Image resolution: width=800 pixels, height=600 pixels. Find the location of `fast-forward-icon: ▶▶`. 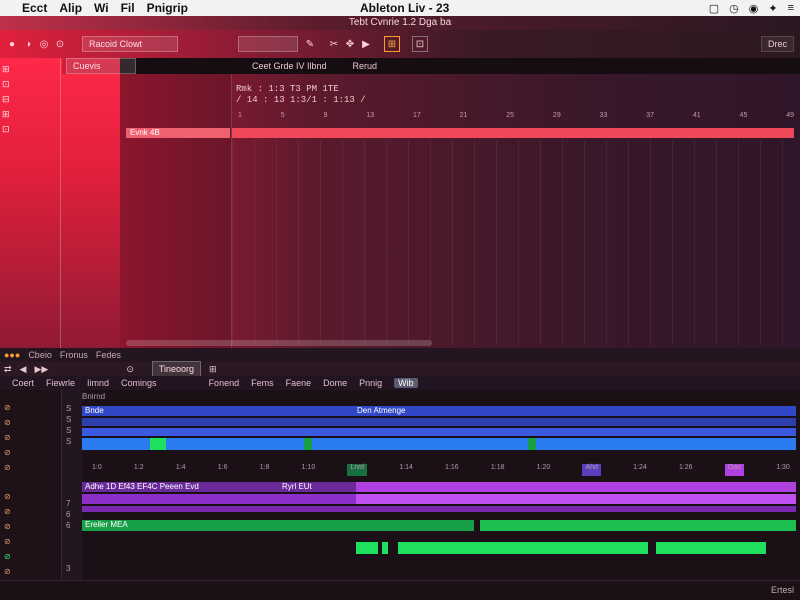

fast-forward-icon: ▶▶ is located at coordinates (41, 369).